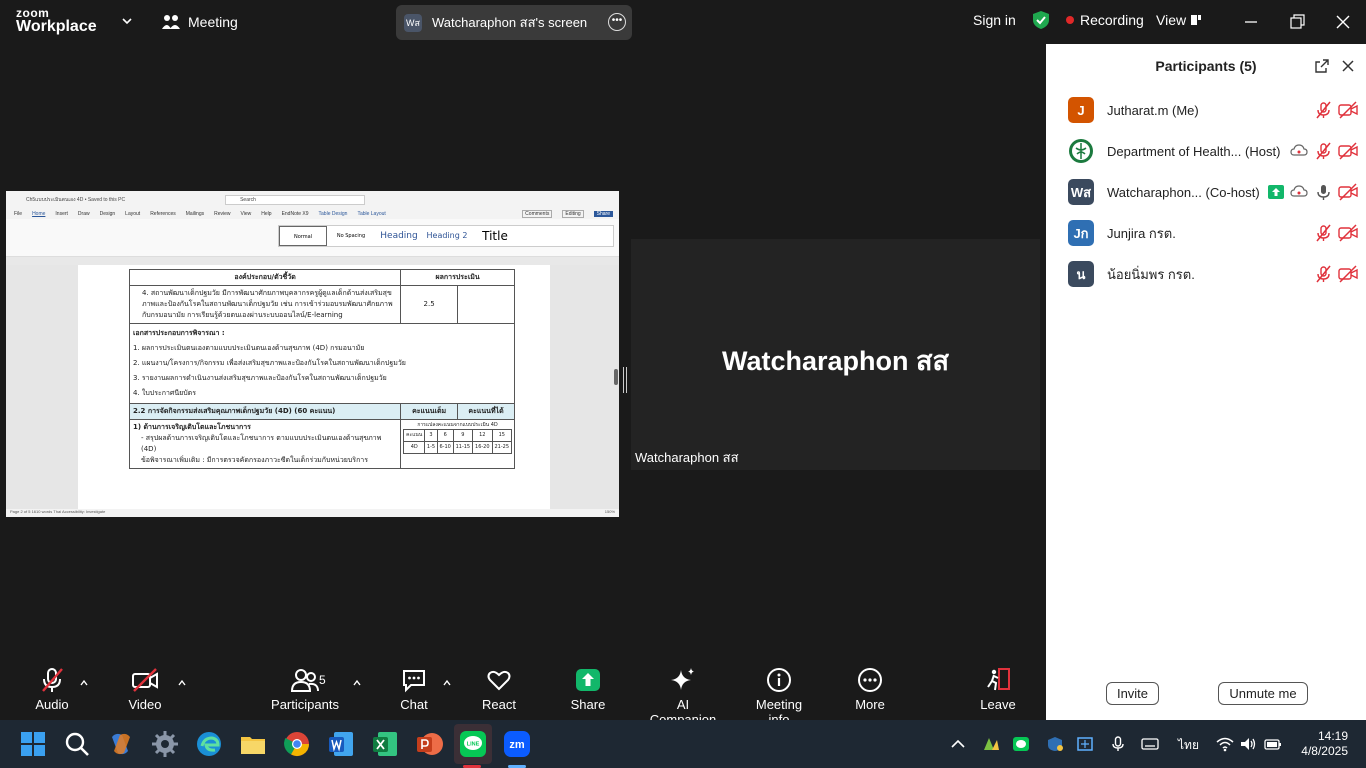 This screenshot has height=768, width=1366. Describe the element at coordinates (1322, 66) in the screenshot. I see `pop-out-icon` at that location.